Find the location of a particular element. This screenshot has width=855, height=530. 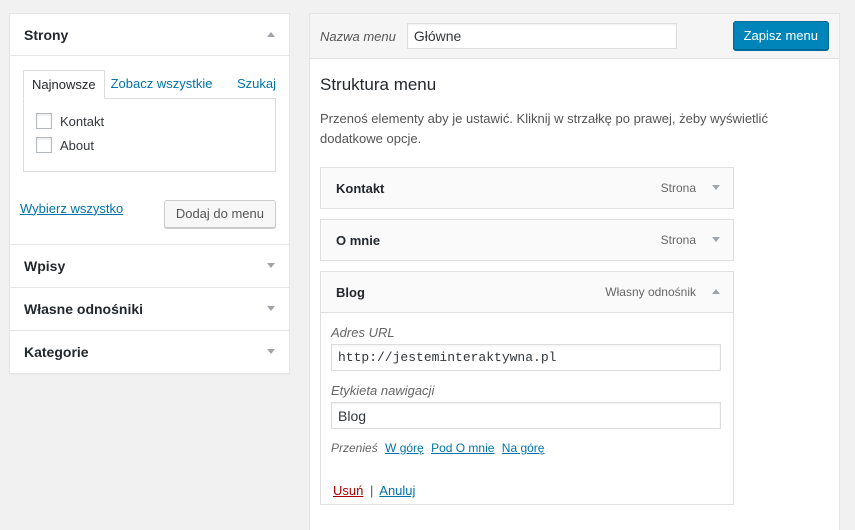

move-controls: Przenieś W górę Pod O mnie Na górę is located at coordinates (527, 448).